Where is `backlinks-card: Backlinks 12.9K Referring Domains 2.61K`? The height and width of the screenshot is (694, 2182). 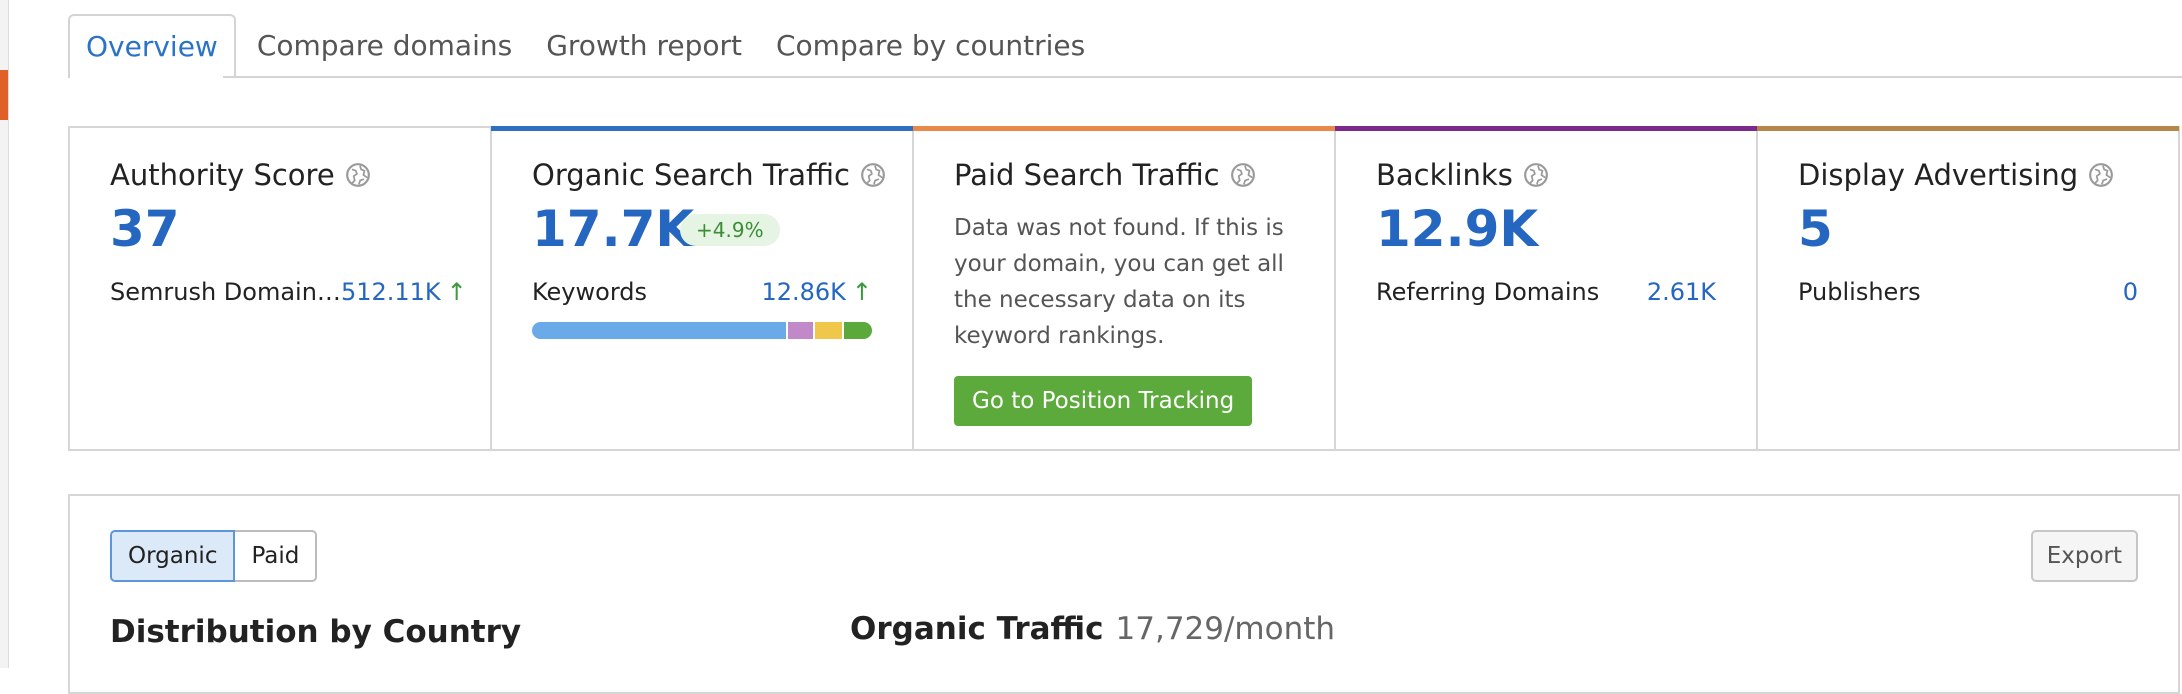 backlinks-card: Backlinks 12.9K Referring Domains 2.61K is located at coordinates (1546, 287).